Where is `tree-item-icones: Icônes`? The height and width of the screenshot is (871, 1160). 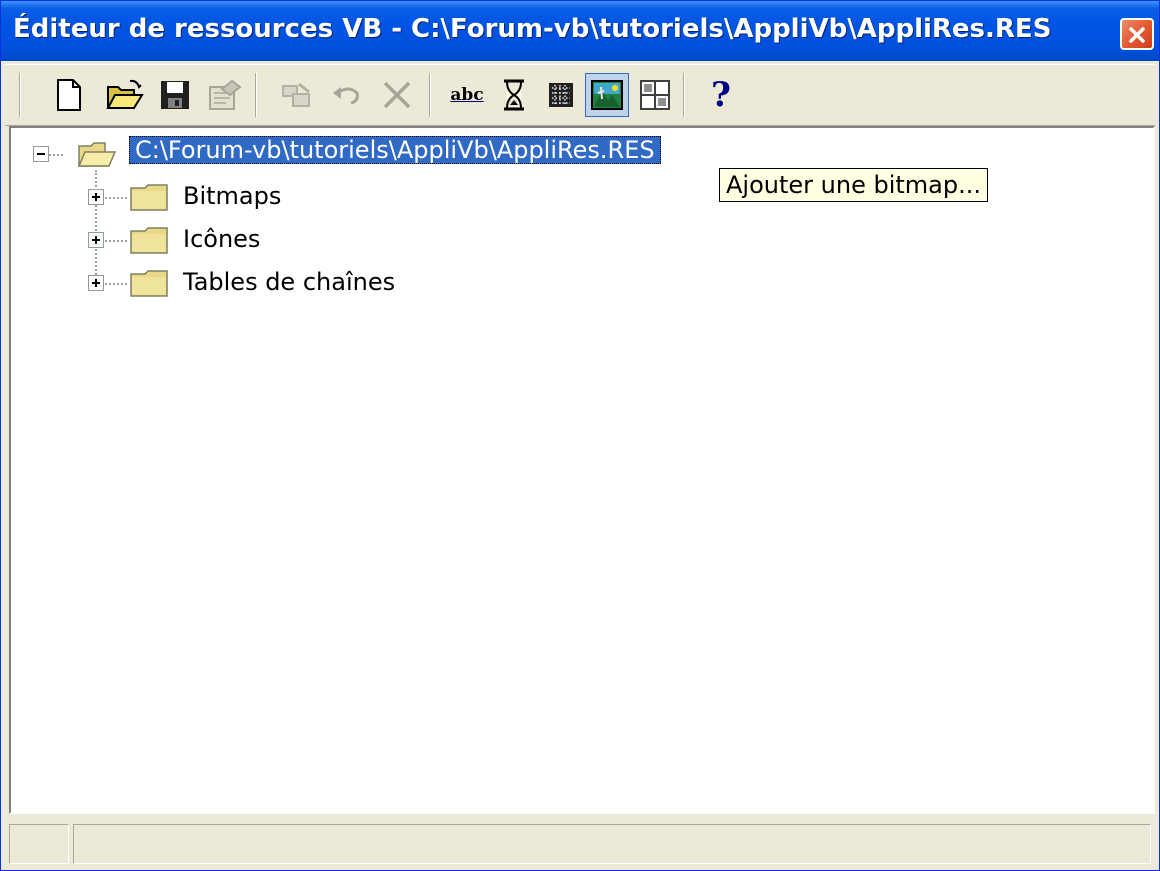
tree-item-icones: Icônes is located at coordinates (221, 239).